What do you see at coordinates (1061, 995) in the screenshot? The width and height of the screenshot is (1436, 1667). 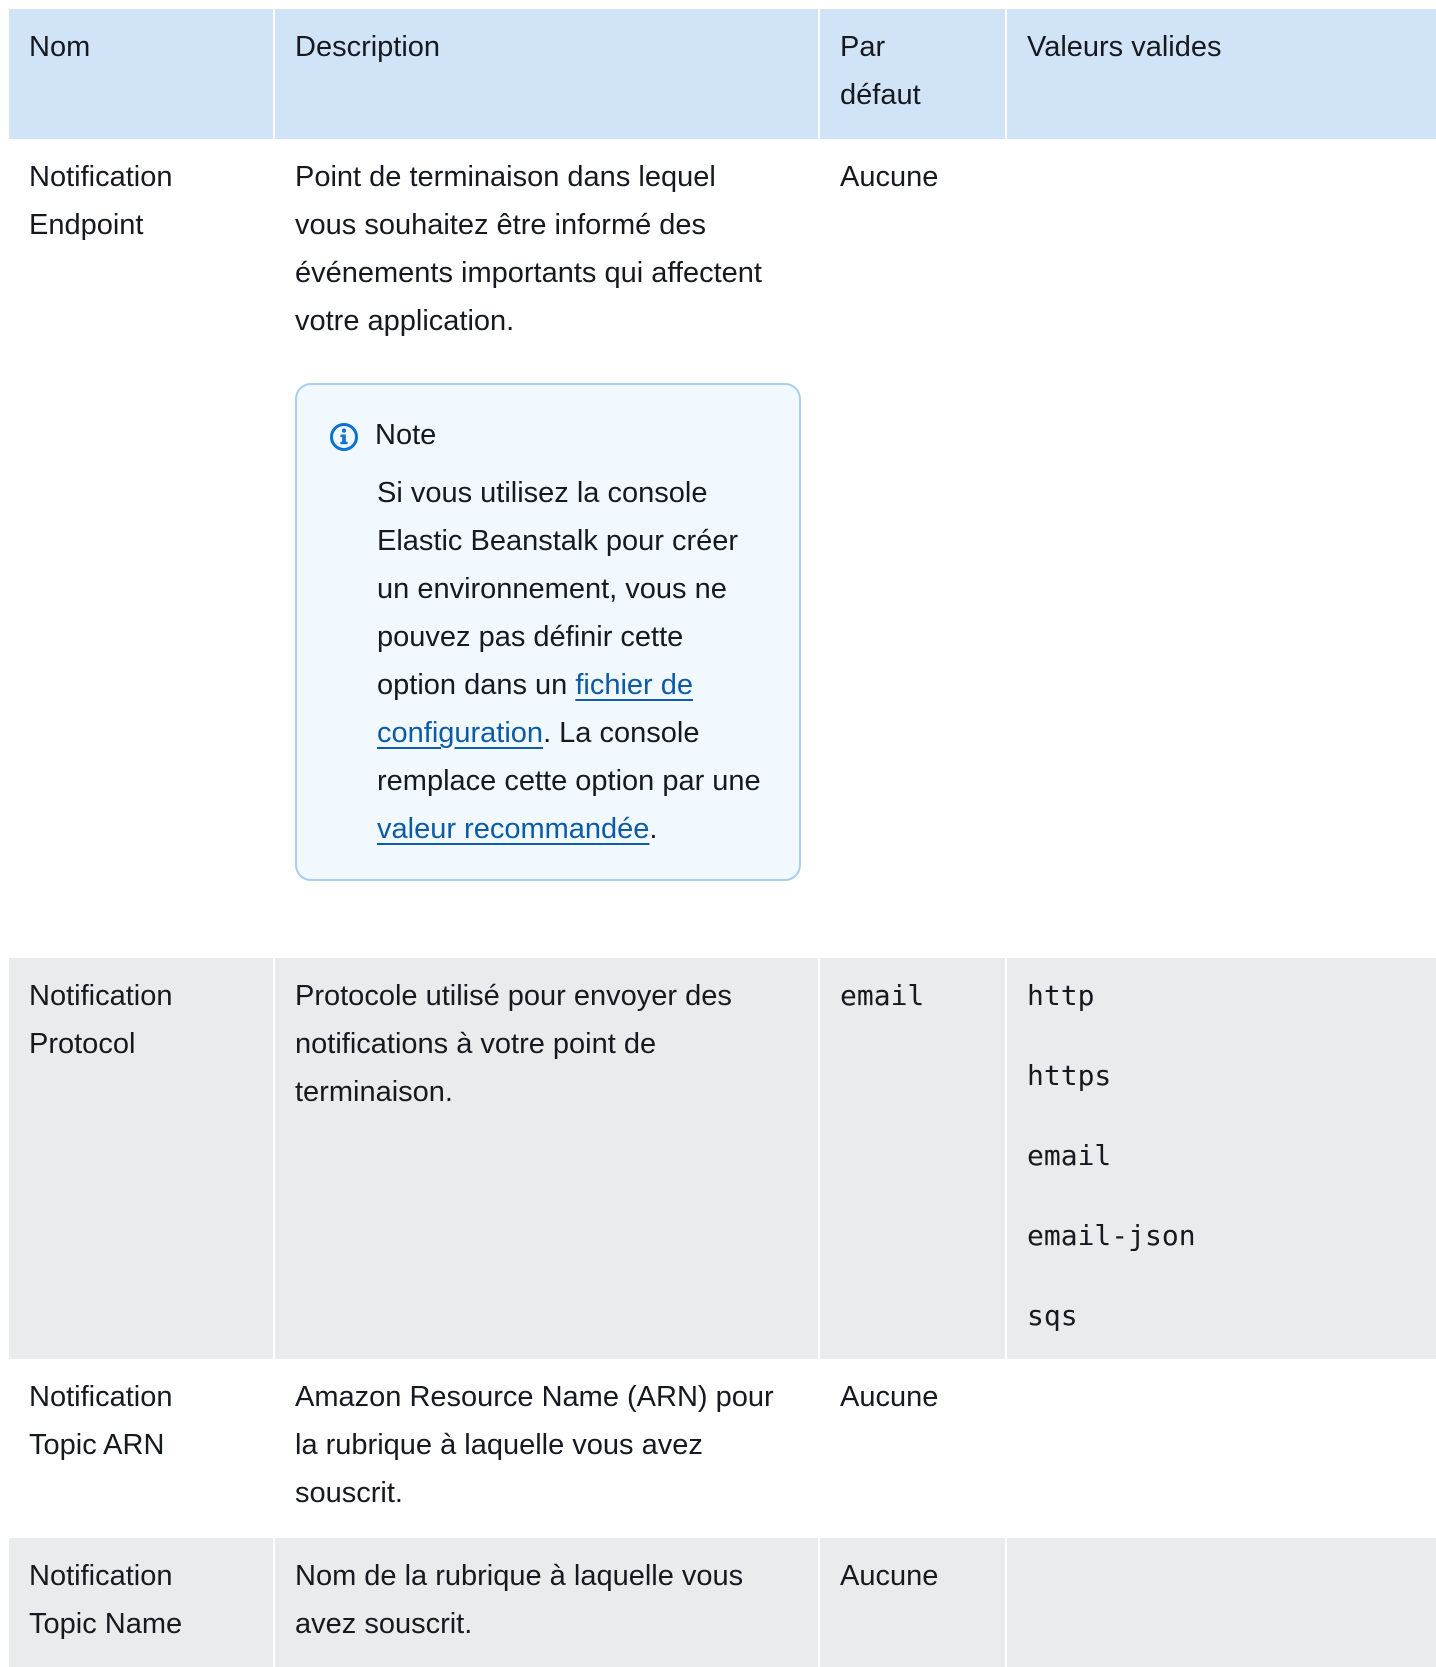 I see `valid-value: http` at bounding box center [1061, 995].